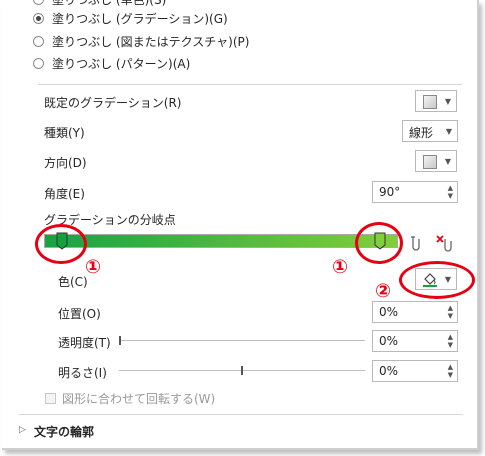  Describe the element at coordinates (383, 291) in the screenshot. I see `annotation-marker-two: ②` at that location.